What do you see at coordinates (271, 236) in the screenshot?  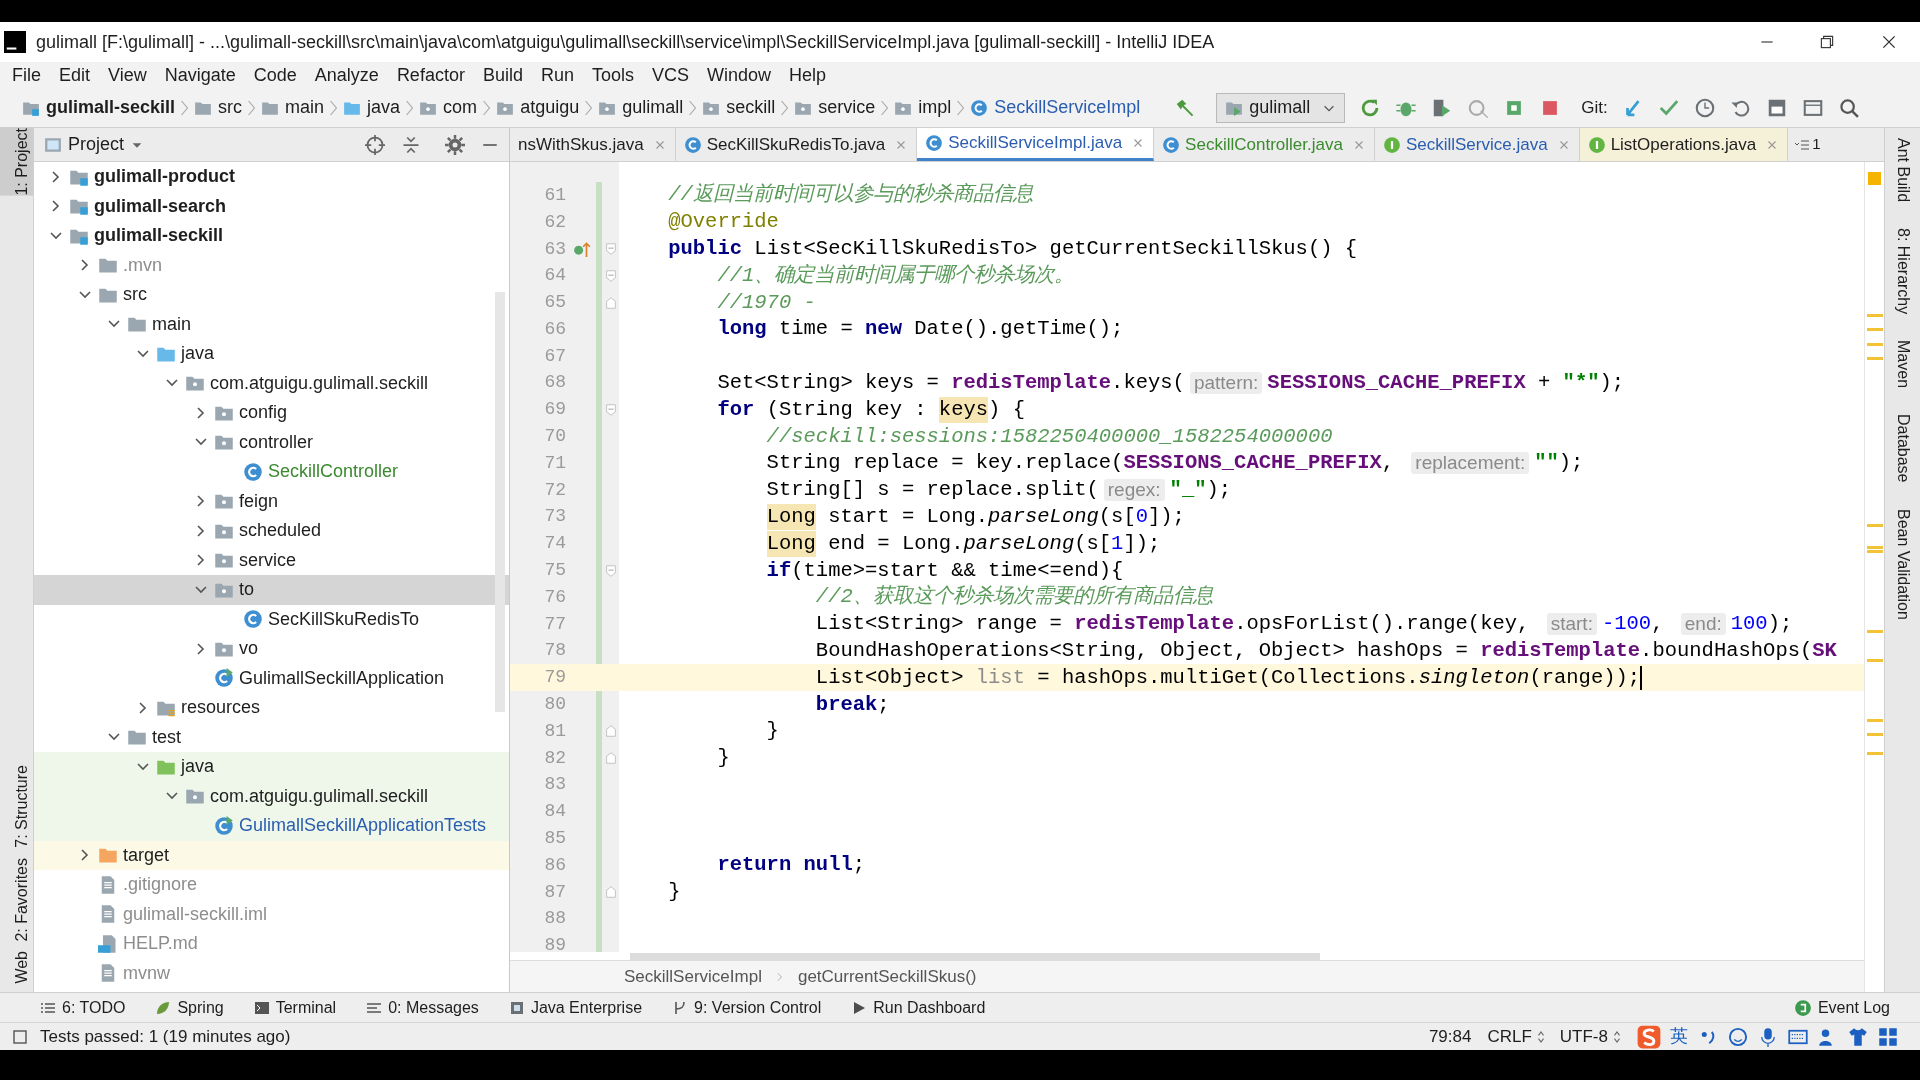 I see `tree-item: gulimall-seckill` at bounding box center [271, 236].